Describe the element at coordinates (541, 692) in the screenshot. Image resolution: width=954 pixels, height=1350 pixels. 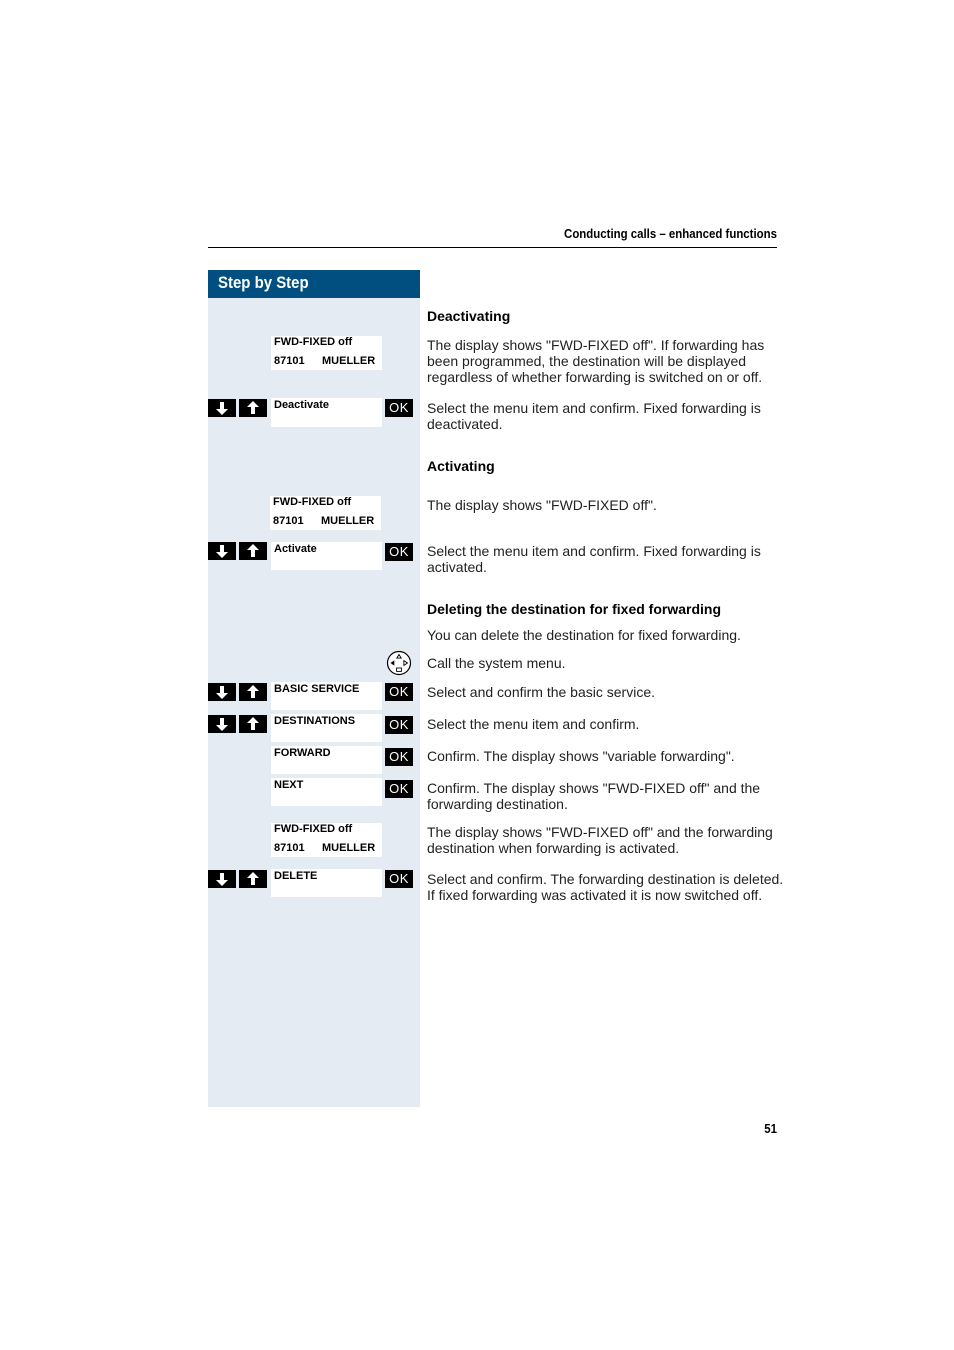
I see `step-text: Select and confirm the basic service.` at that location.